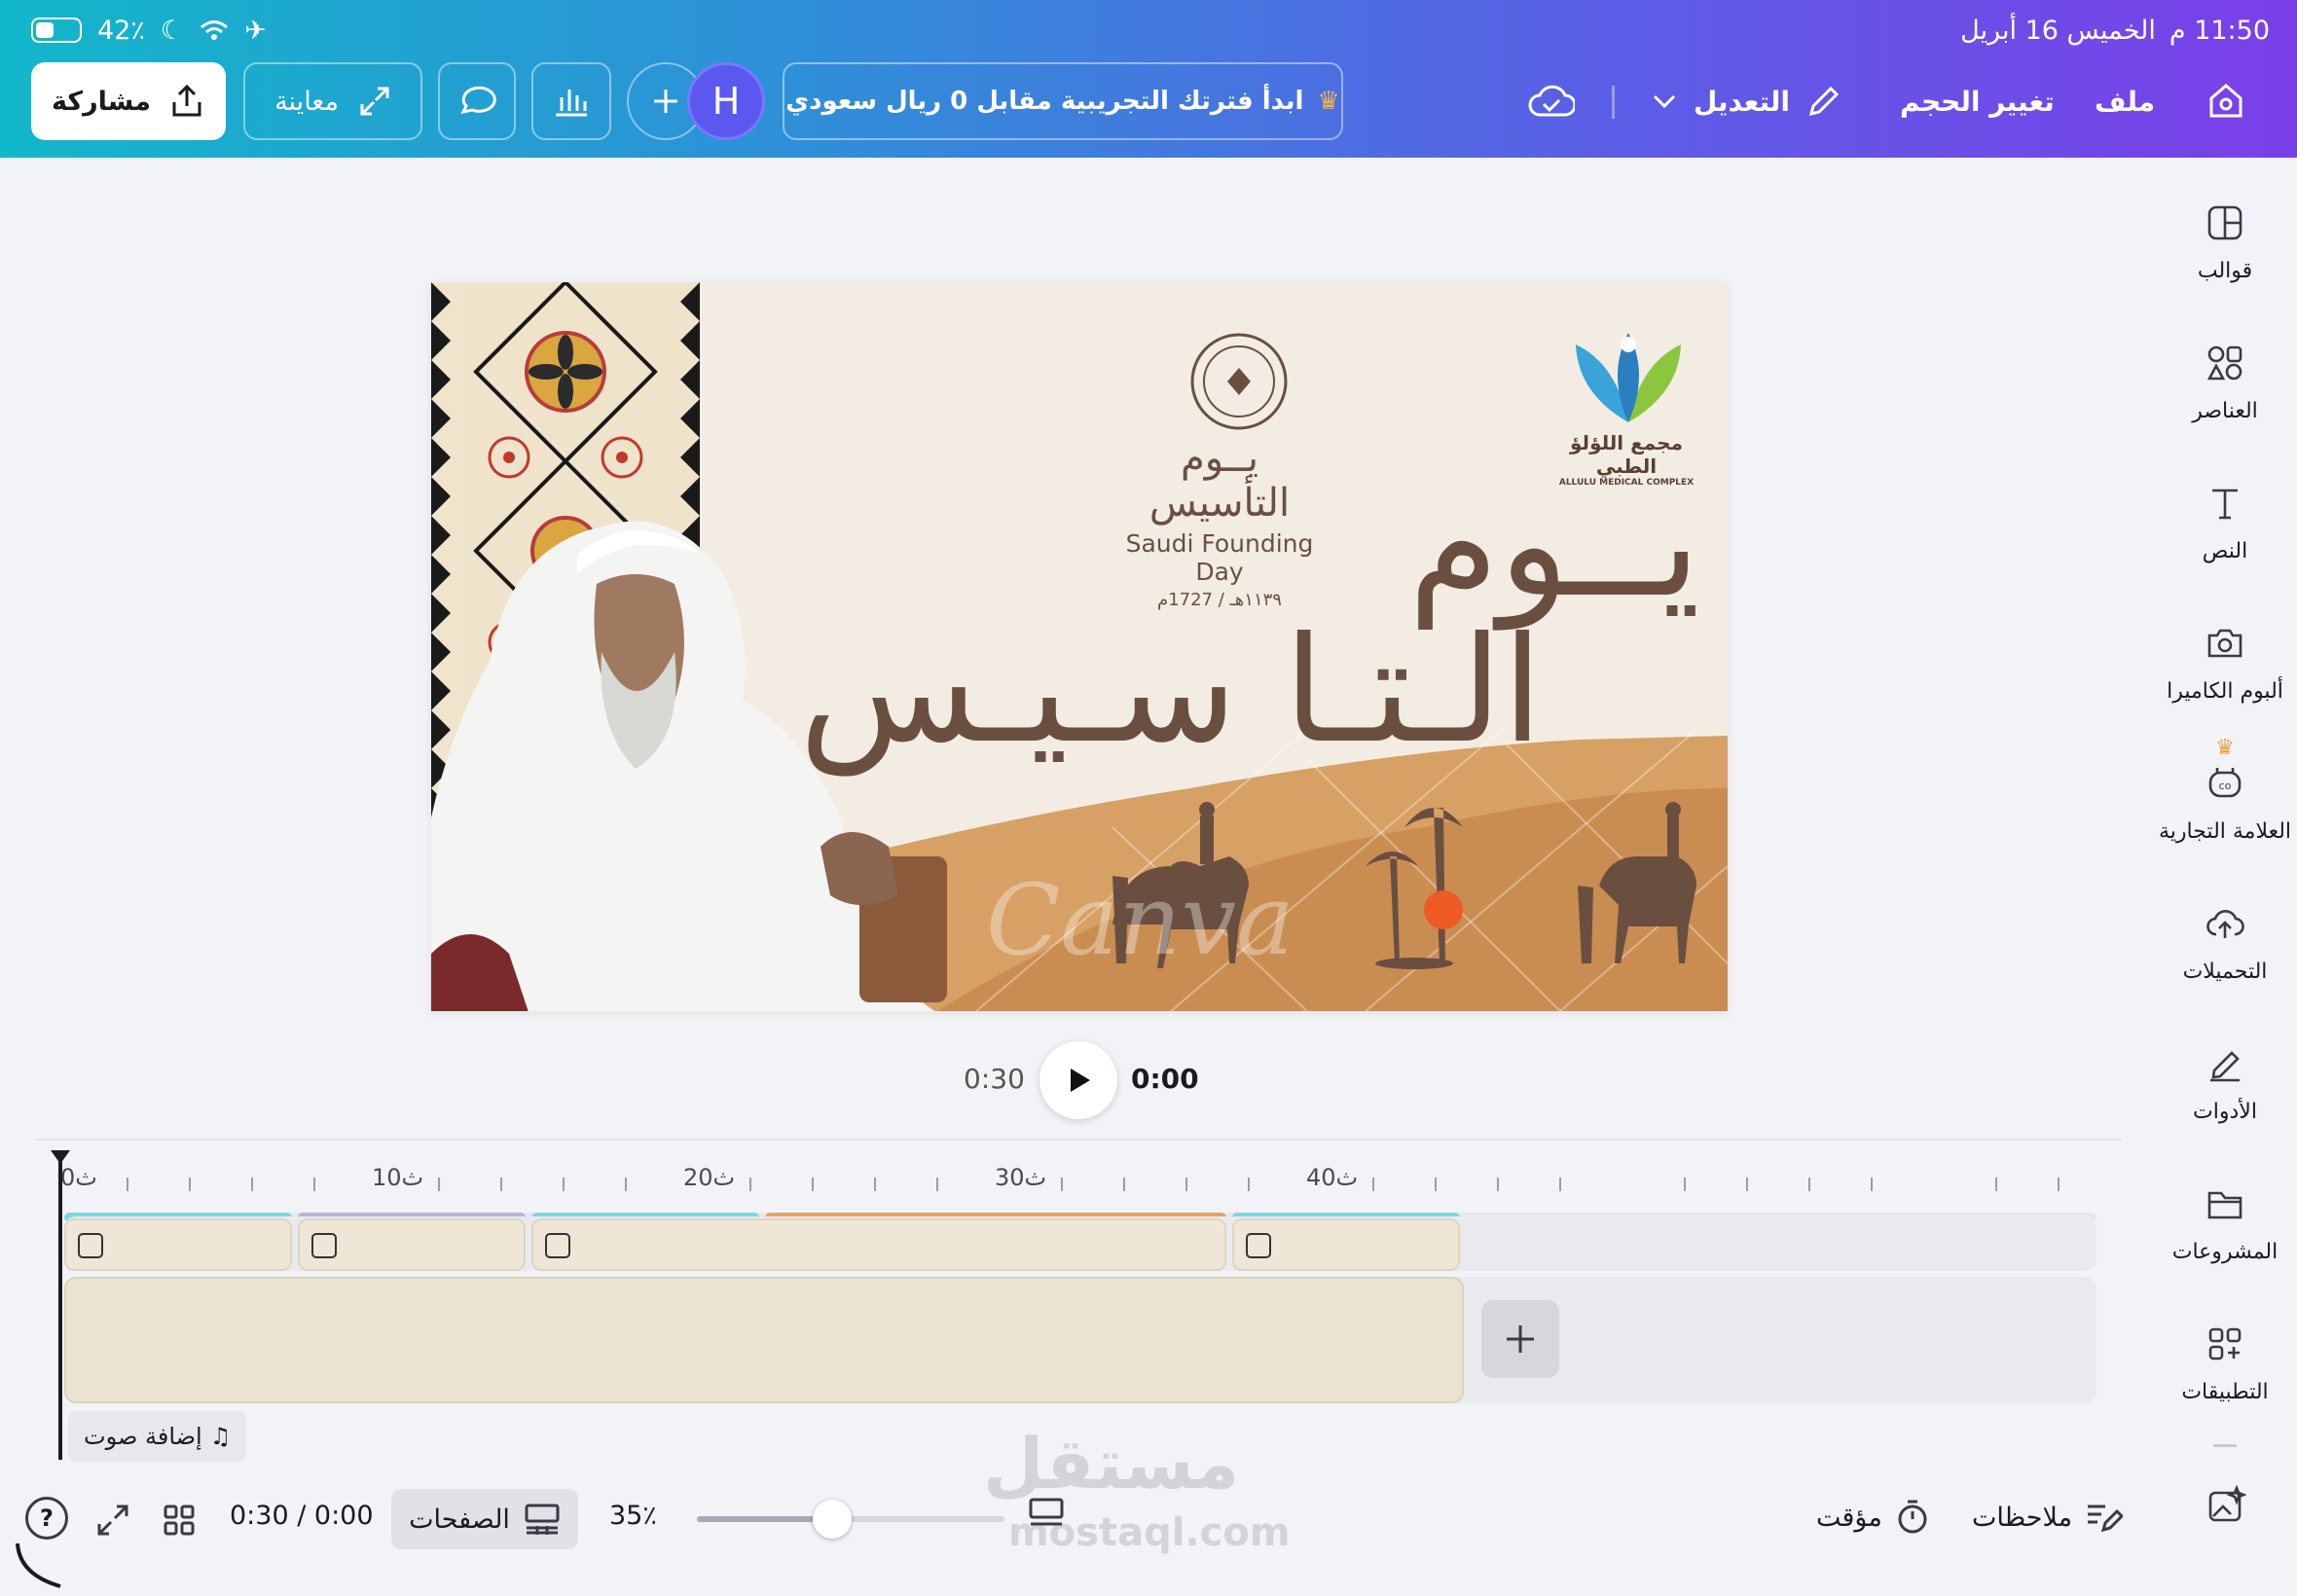 This screenshot has height=1596, width=2297. Describe the element at coordinates (2022, 1517) in the screenshot. I see `notes-label: ملاحظات` at that location.